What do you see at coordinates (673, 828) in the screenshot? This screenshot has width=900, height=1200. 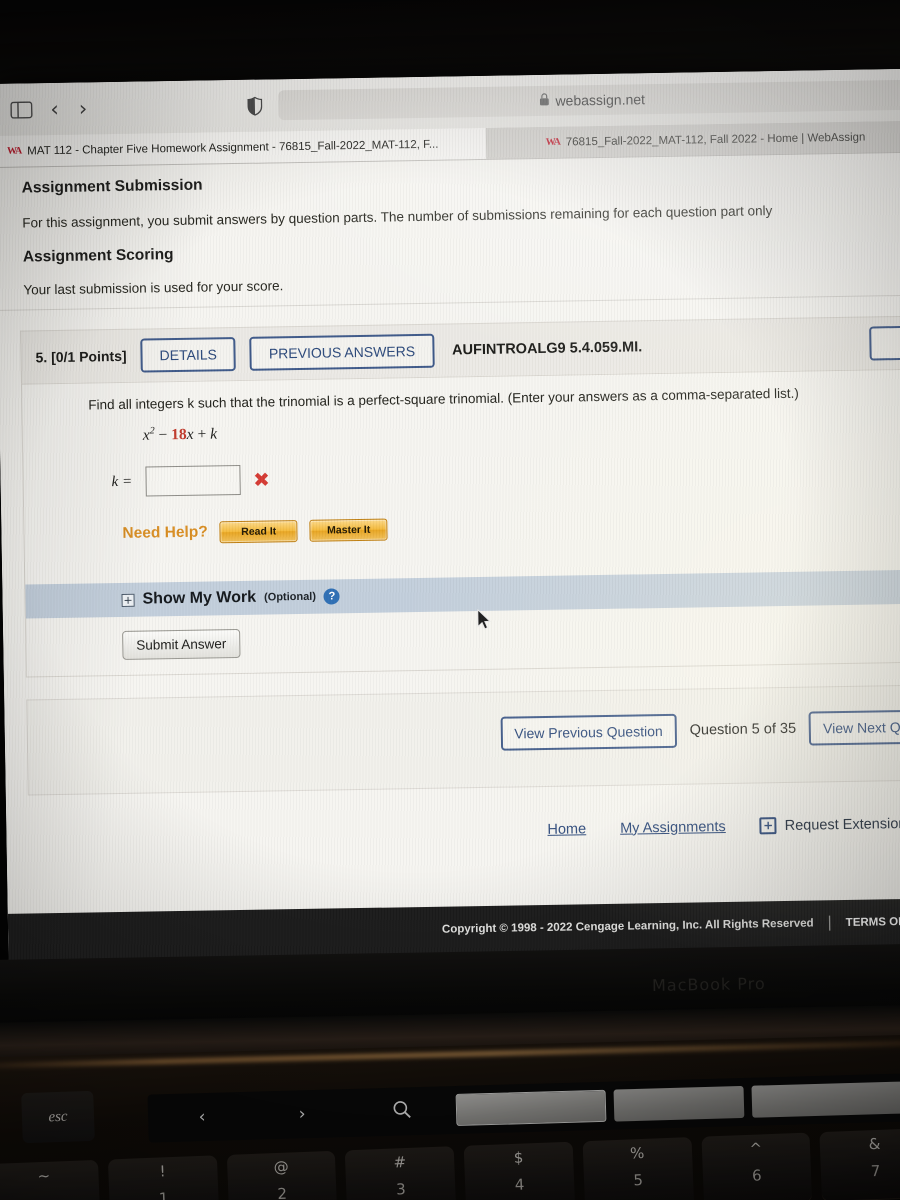 I see `my-assignments-link: My Assignments` at bounding box center [673, 828].